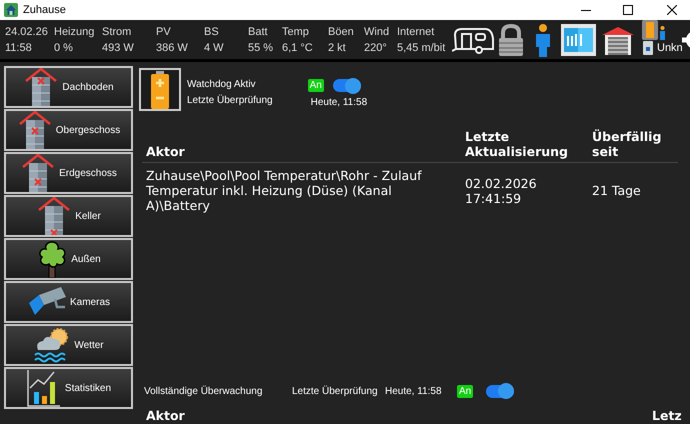 The image size is (690, 424). I want to click on column-header: Letzte Aktualisierung, so click(516, 144).